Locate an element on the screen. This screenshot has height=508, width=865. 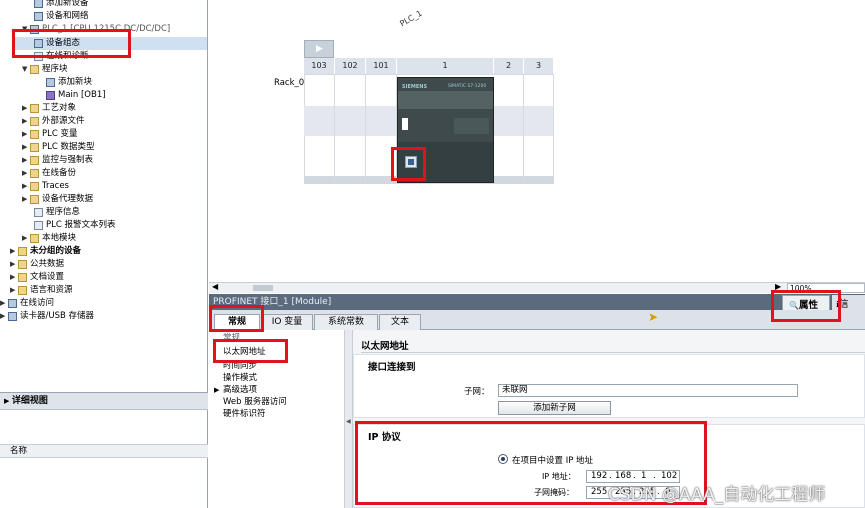
watermark: CSDN @AAA_自动化工程师 is located at coordinates (717, 495).